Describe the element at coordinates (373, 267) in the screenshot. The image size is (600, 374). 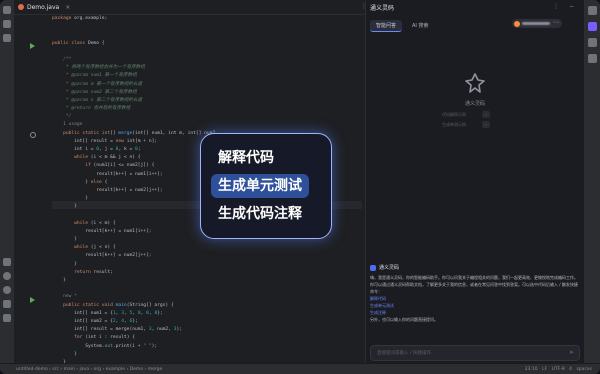
I see `assistant-avatar-icon` at that location.